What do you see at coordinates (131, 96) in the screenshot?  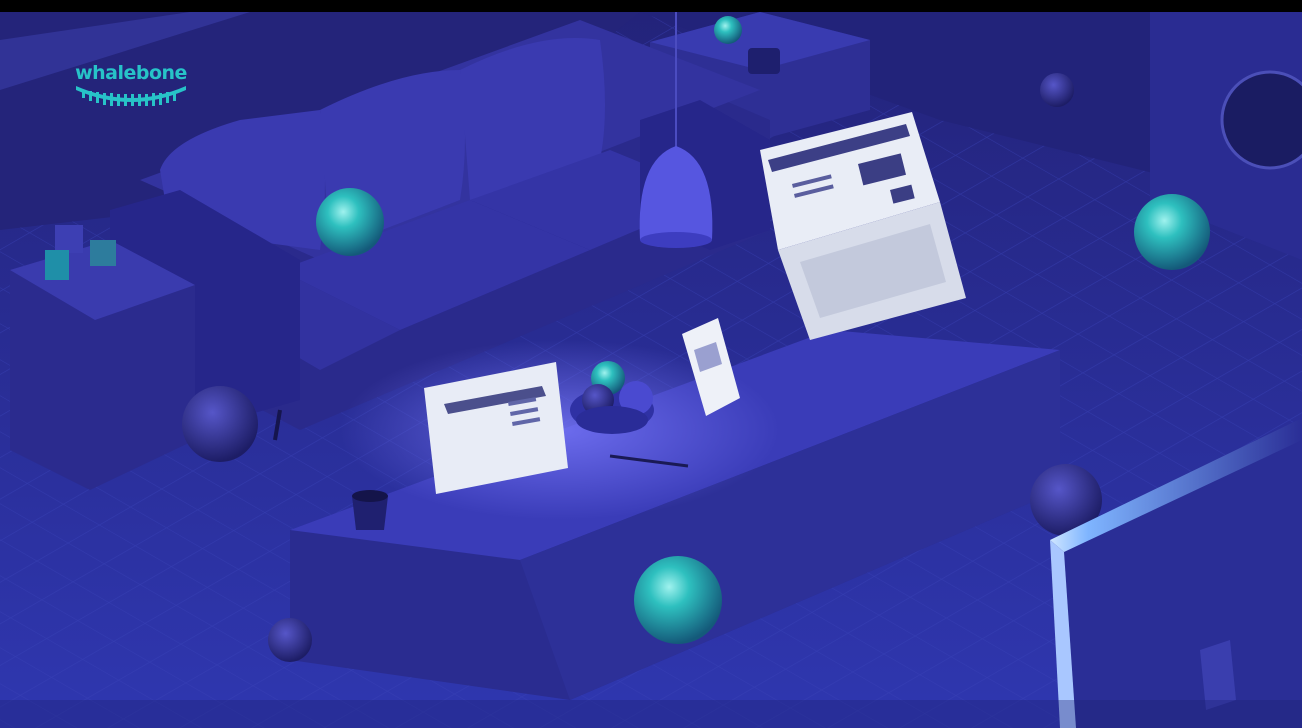 I see `whale-bone-mark-icon` at bounding box center [131, 96].